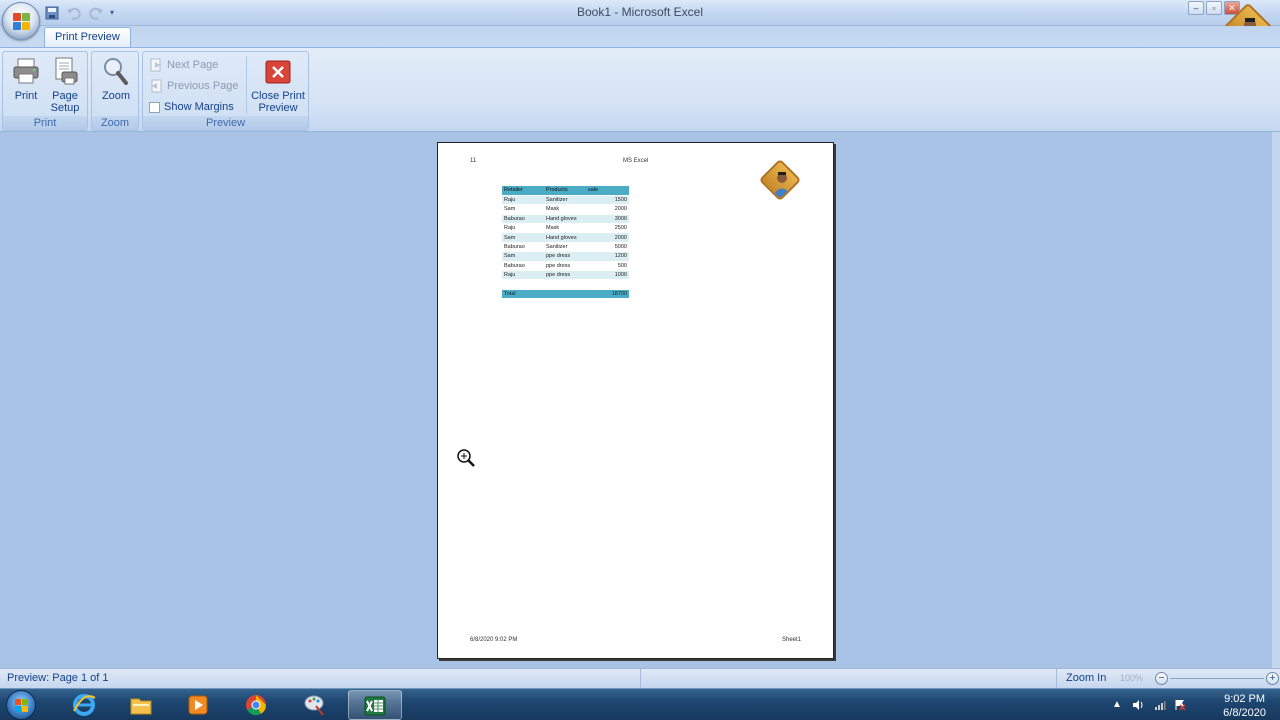 Image resolution: width=1280 pixels, height=720 pixels. Describe the element at coordinates (640, 704) in the screenshot. I see `taskbar: ▲ 9:02 PM 6/8/2020` at that location.